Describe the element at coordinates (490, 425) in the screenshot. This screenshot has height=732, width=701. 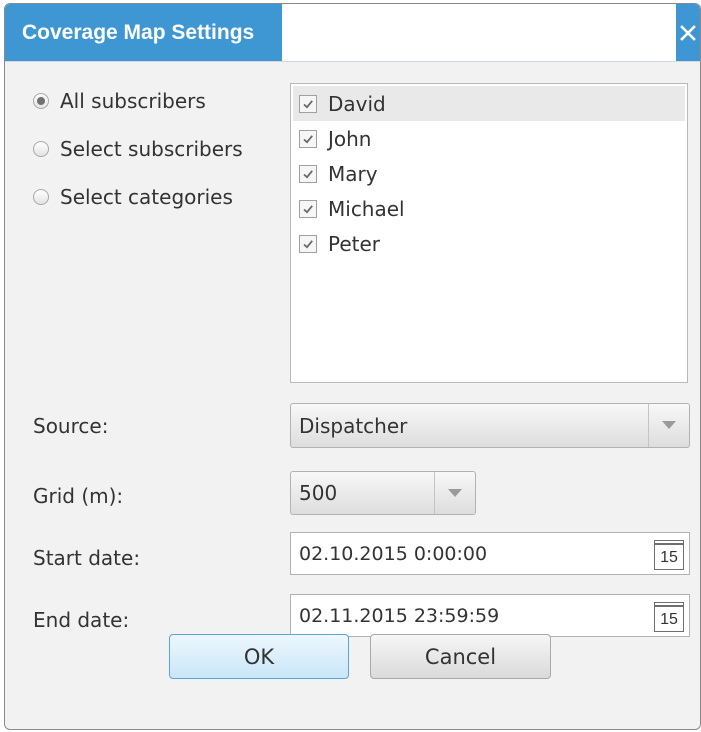
I see `source-dropdown: Dispatcher` at that location.